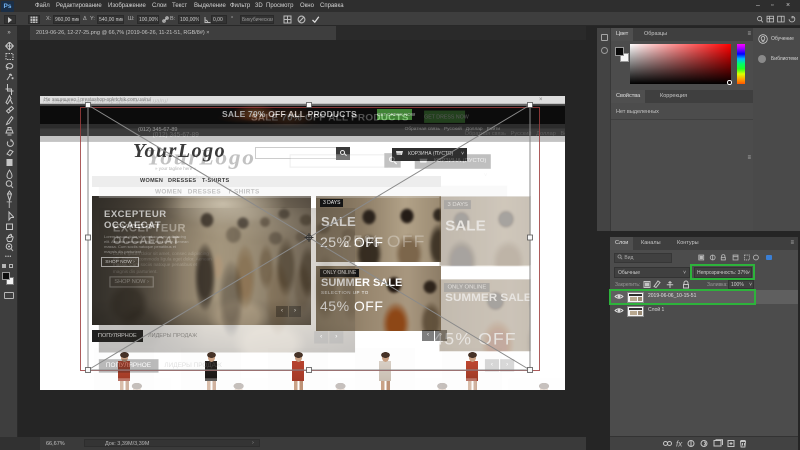  I want to click on svg-text: T, so click(10, 205).